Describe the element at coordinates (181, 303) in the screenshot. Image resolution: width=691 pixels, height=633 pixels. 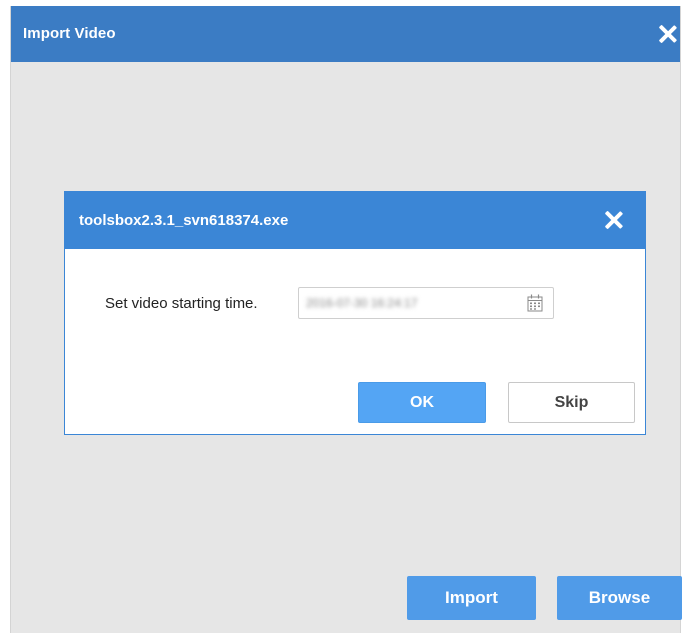
I see `start-time-label: Set video starting time.` at that location.